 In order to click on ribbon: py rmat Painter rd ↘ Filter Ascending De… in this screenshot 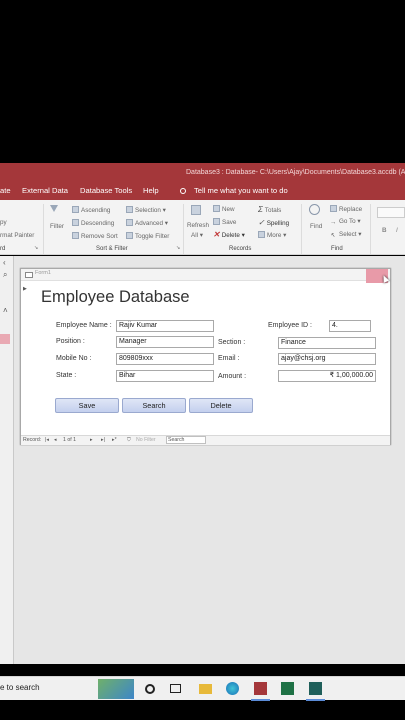, I will do `click(202, 227)`.